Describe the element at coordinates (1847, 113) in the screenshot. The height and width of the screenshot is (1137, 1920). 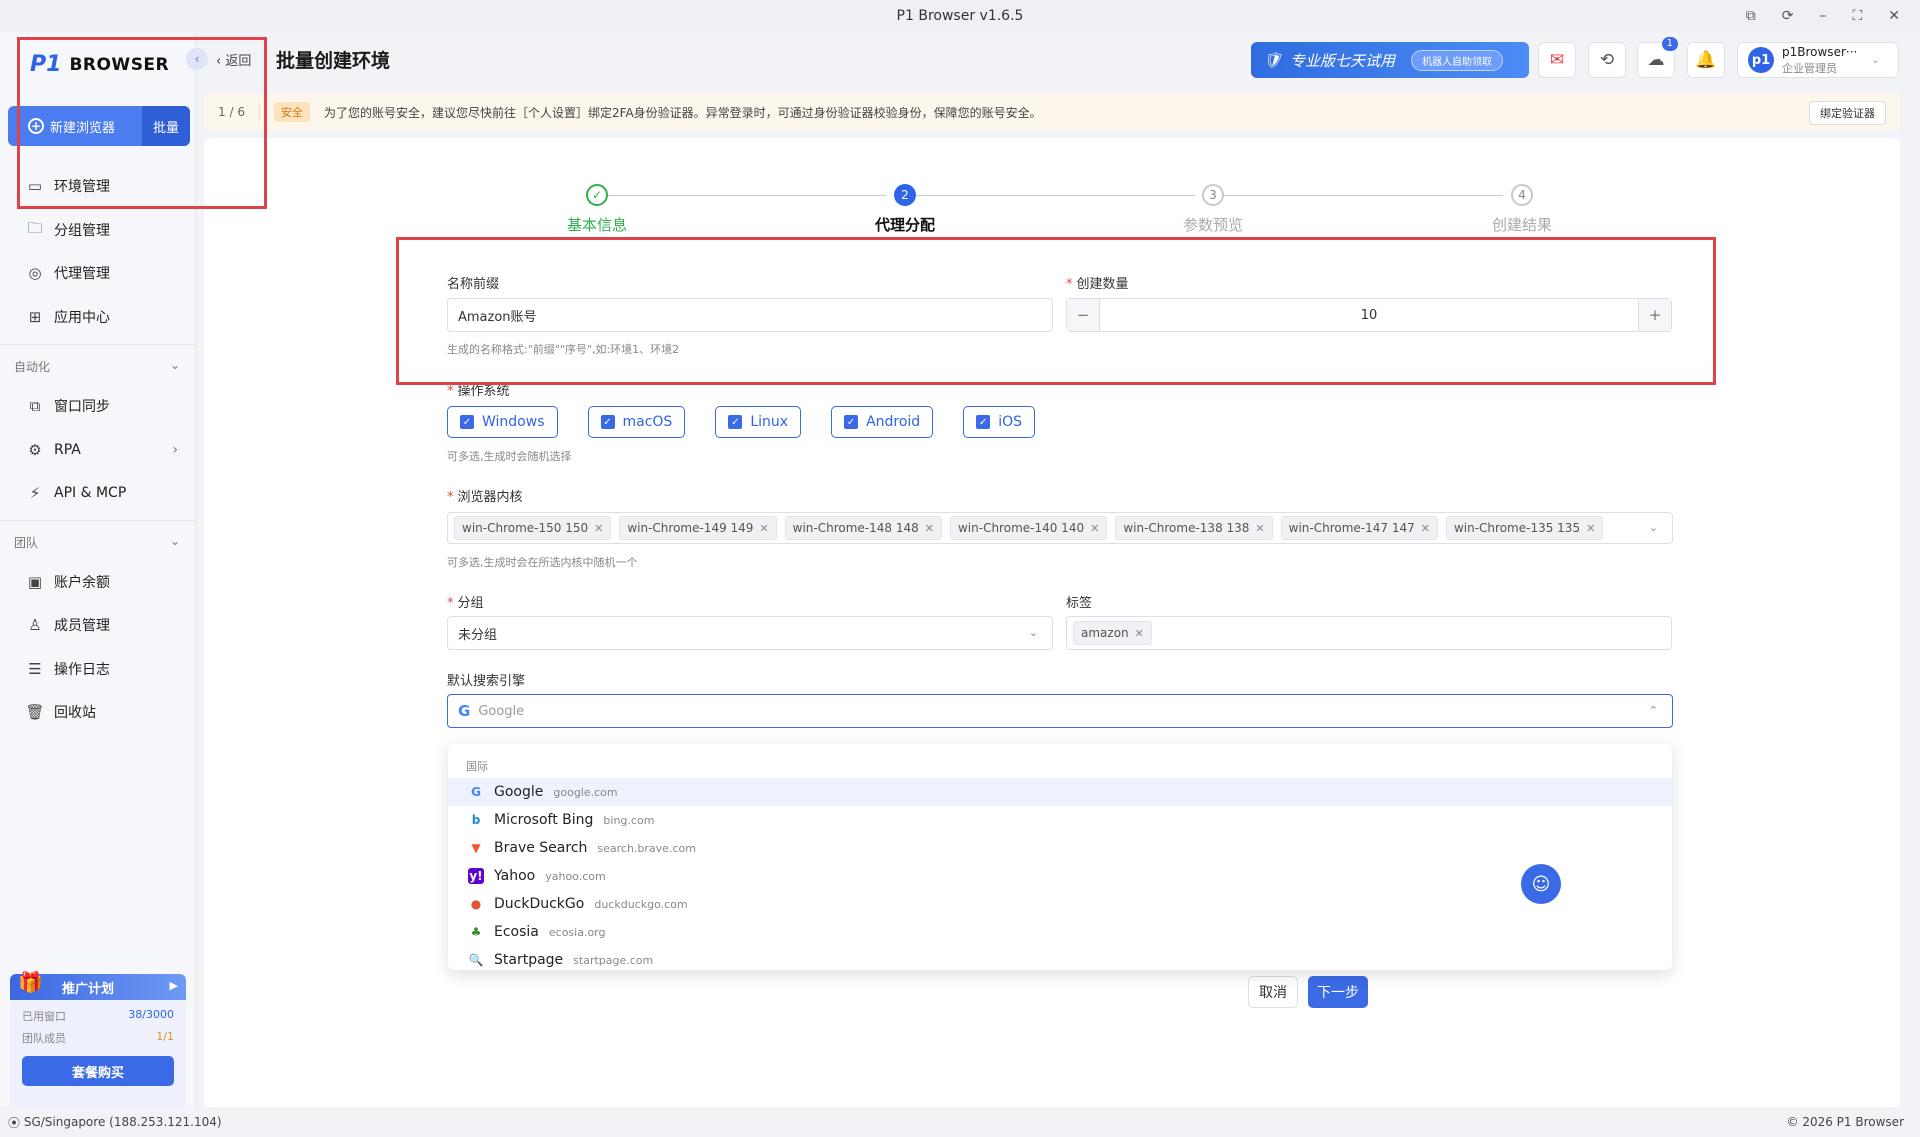
I see `bind-authenticator-button: 绑定验证器` at that location.